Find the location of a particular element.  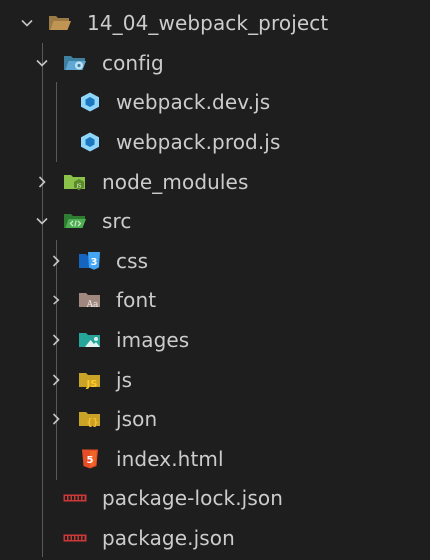

tree-item-package-lock-file: package-lock.json is located at coordinates (215, 499).